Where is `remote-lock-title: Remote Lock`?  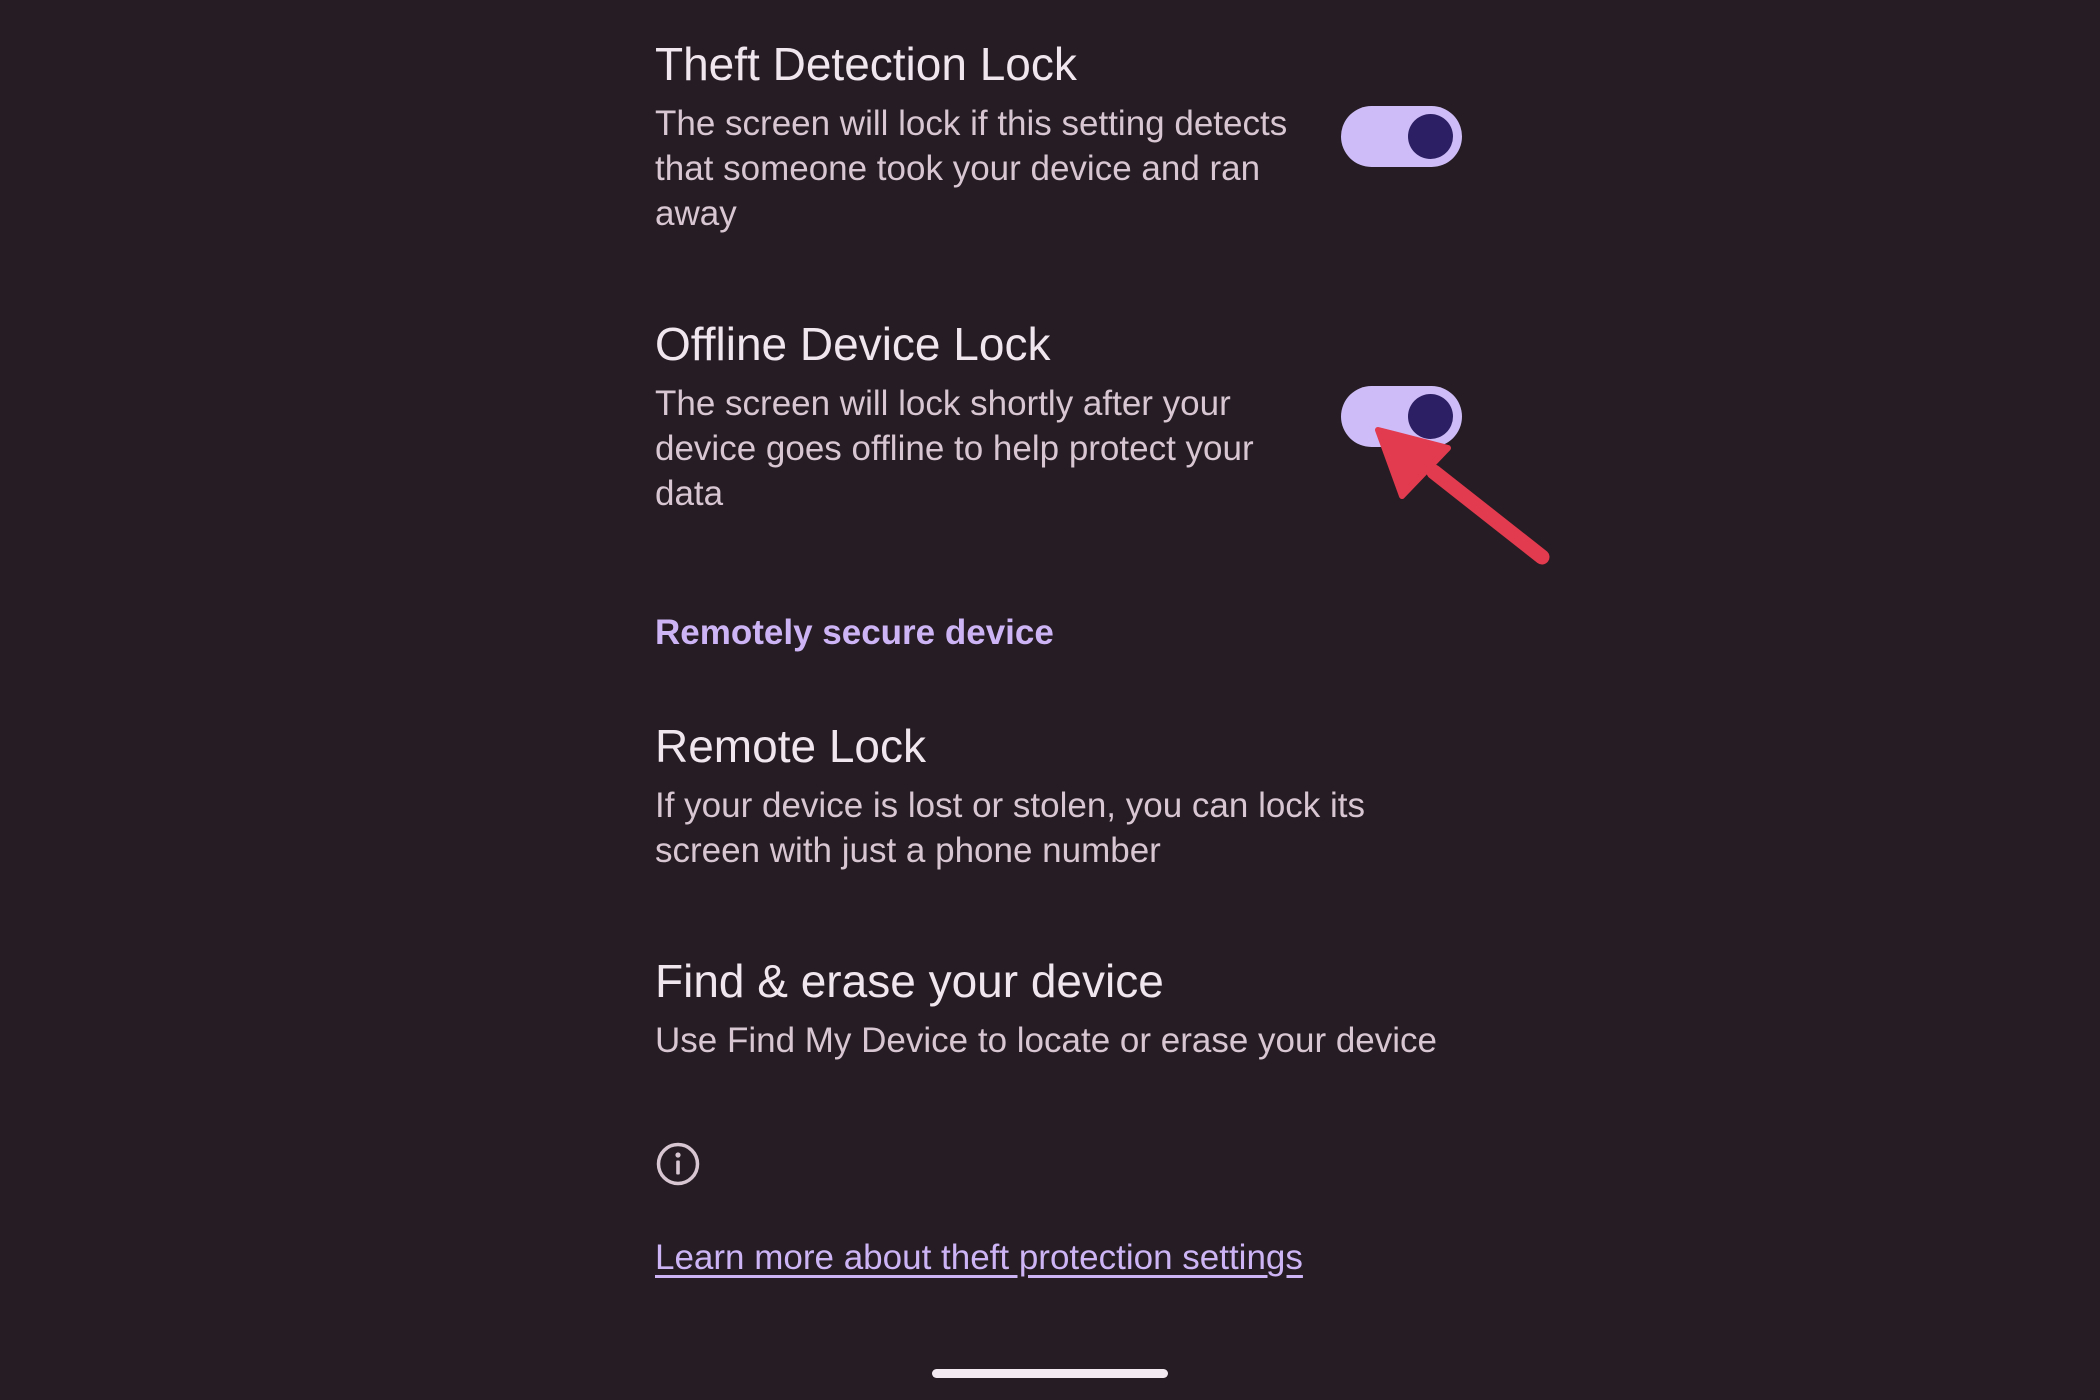 remote-lock-title: Remote Lock is located at coordinates (791, 746).